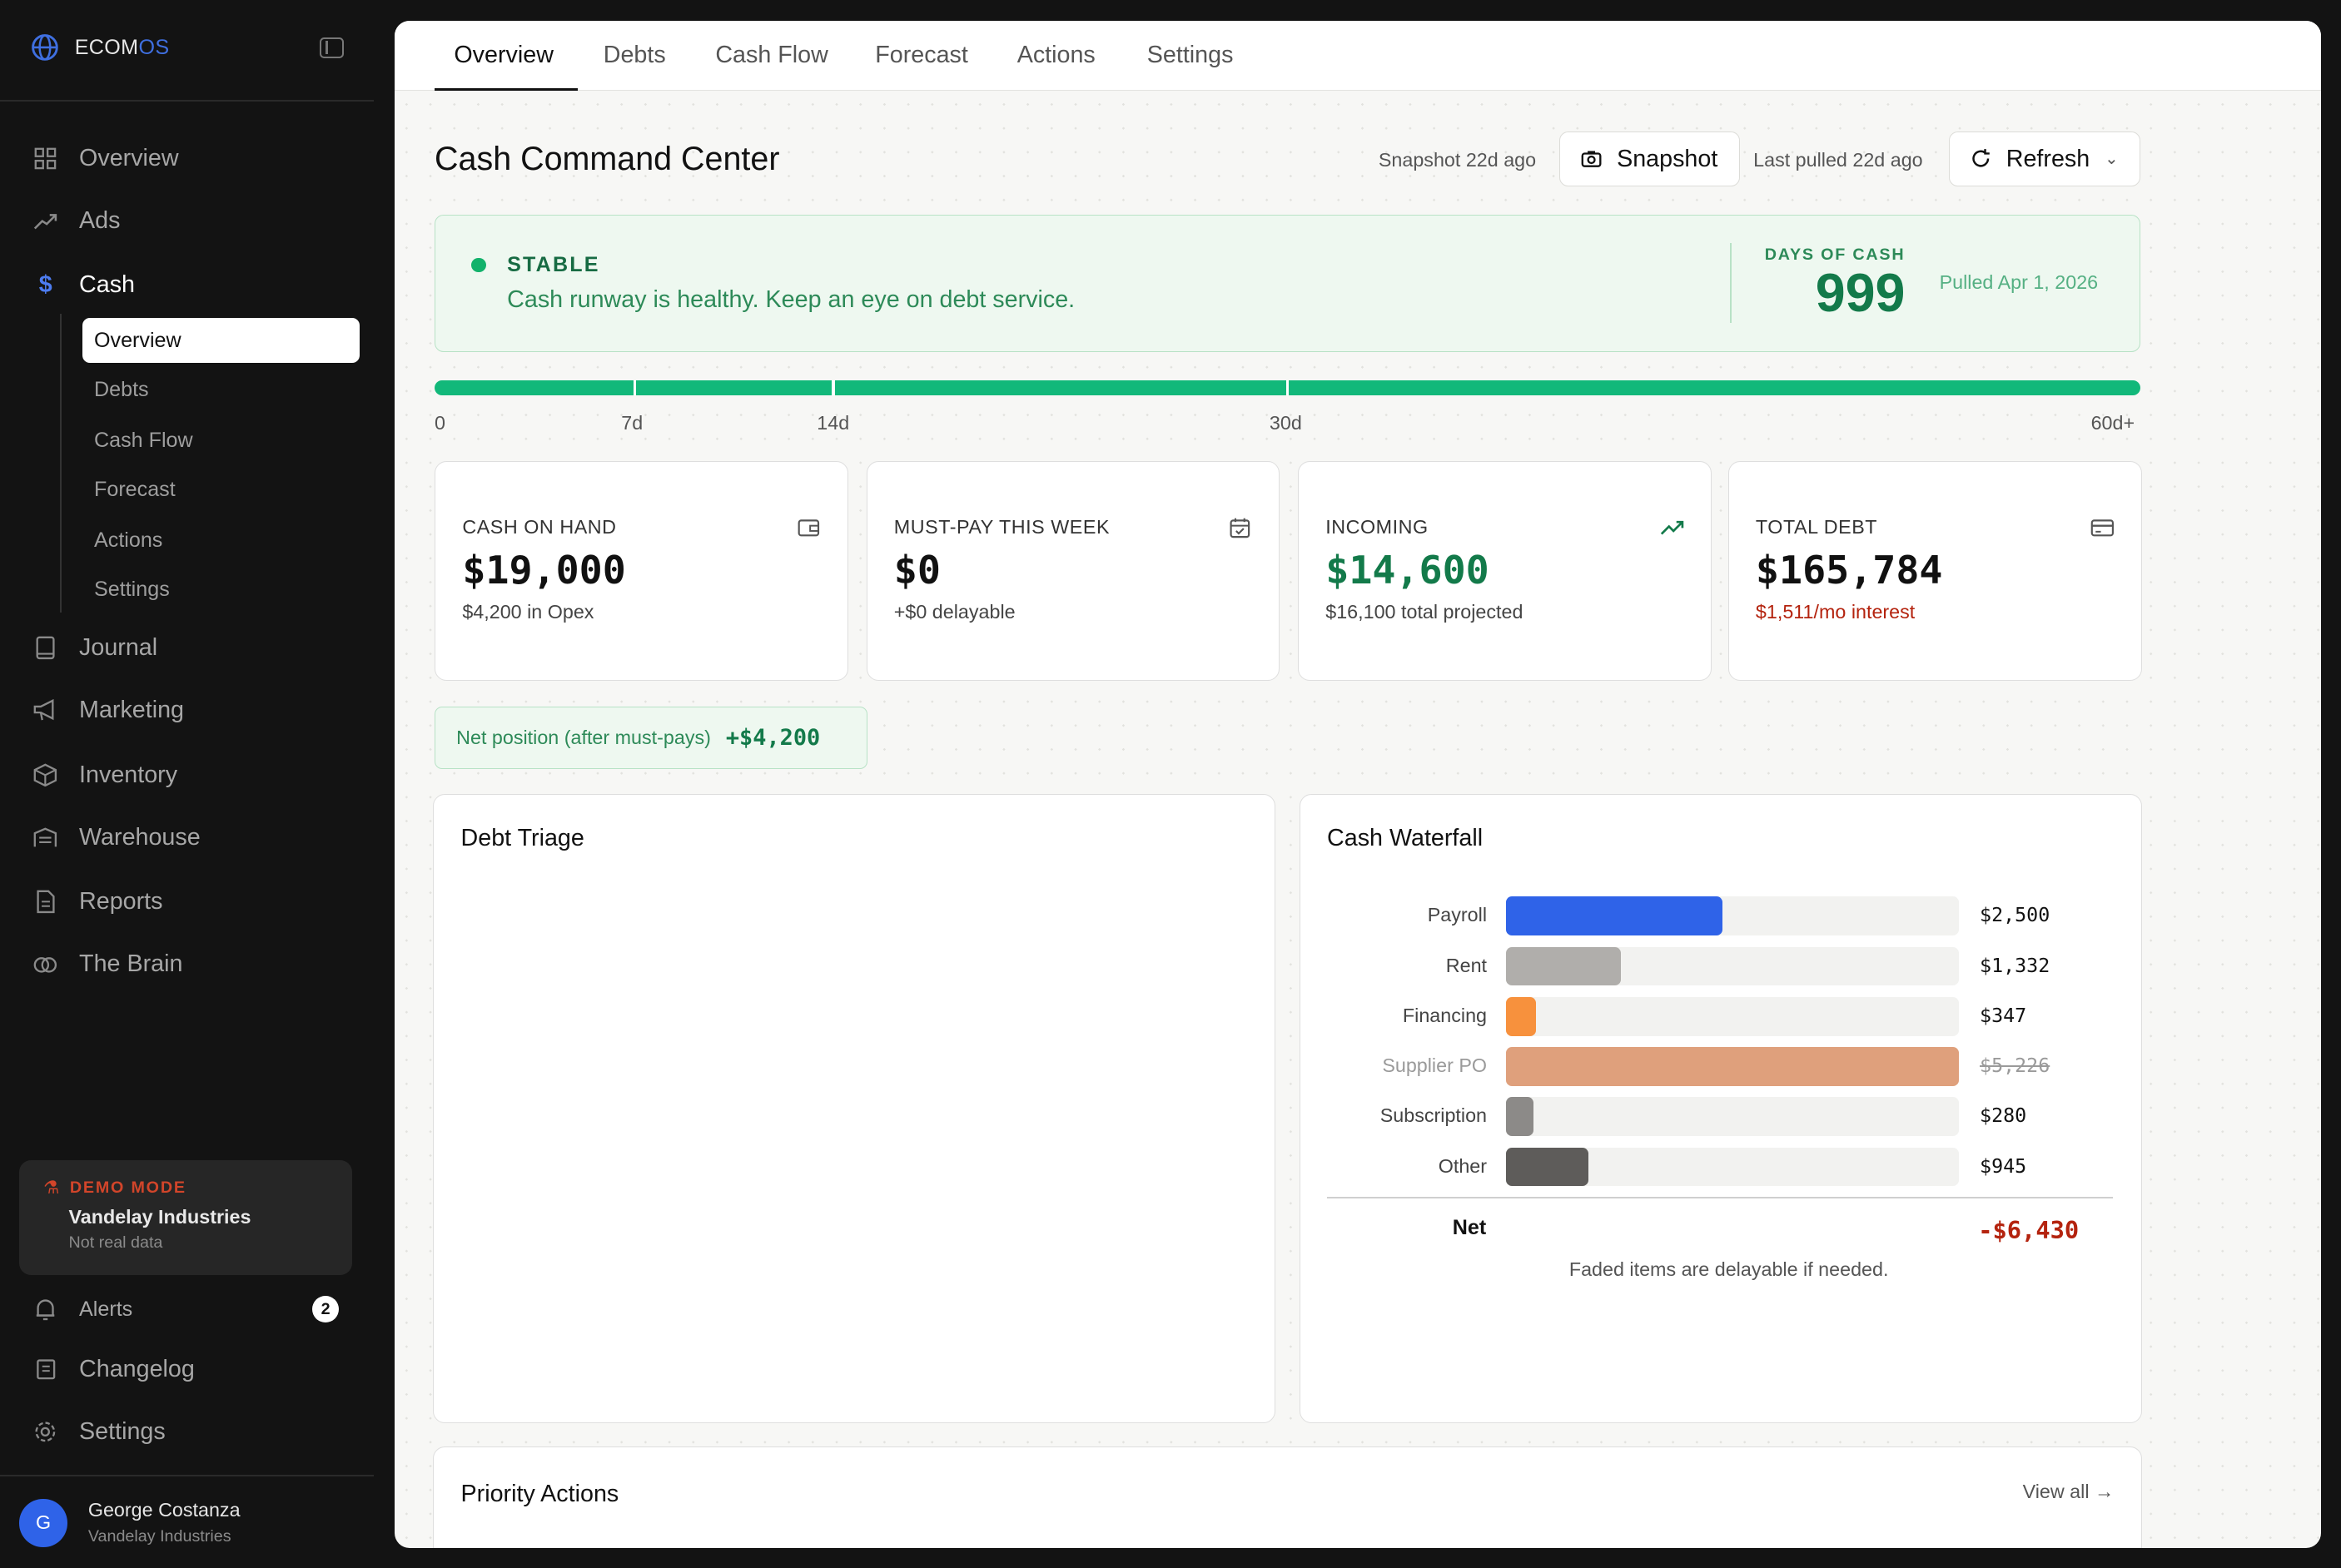  I want to click on snapshot-age: Snapshot 22d ago, so click(1457, 160).